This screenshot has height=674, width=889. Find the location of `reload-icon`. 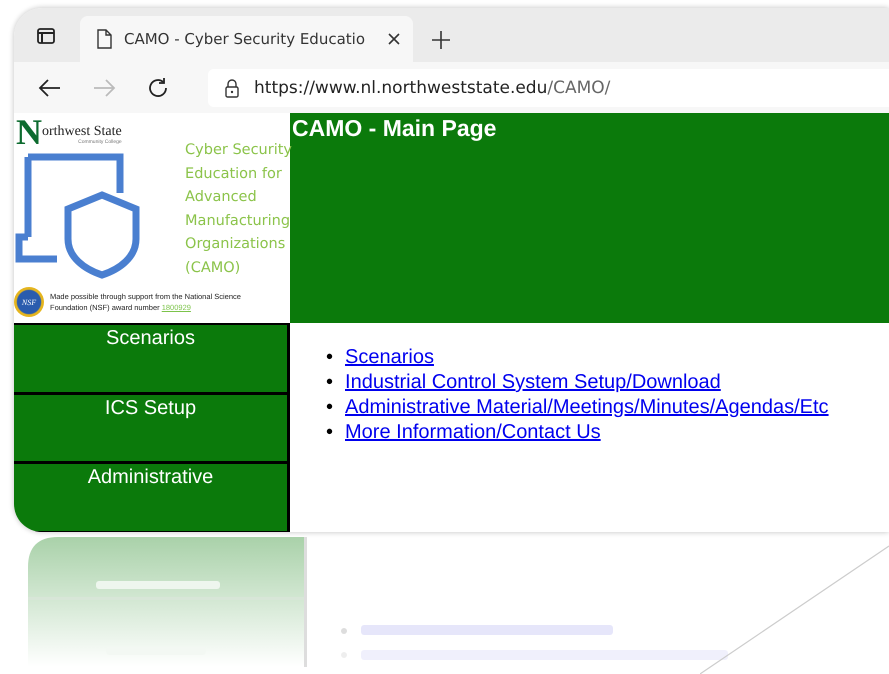

reload-icon is located at coordinates (158, 88).